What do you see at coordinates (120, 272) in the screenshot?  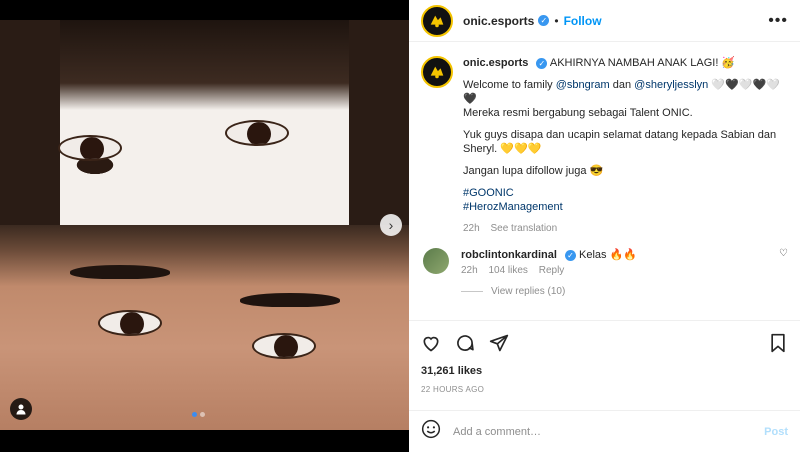 I see `left-eyebrow` at bounding box center [120, 272].